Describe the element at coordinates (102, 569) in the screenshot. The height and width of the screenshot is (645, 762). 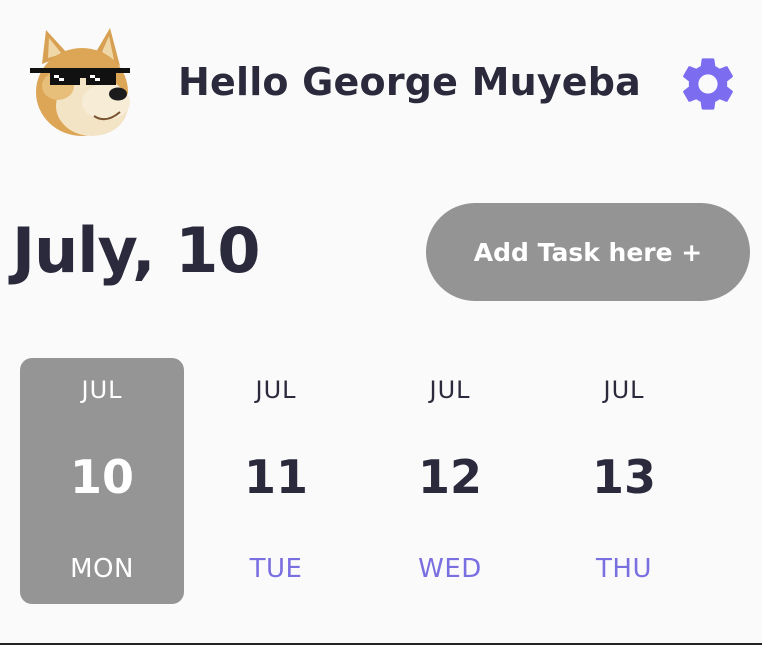
I see `date-weekday: MON` at that location.